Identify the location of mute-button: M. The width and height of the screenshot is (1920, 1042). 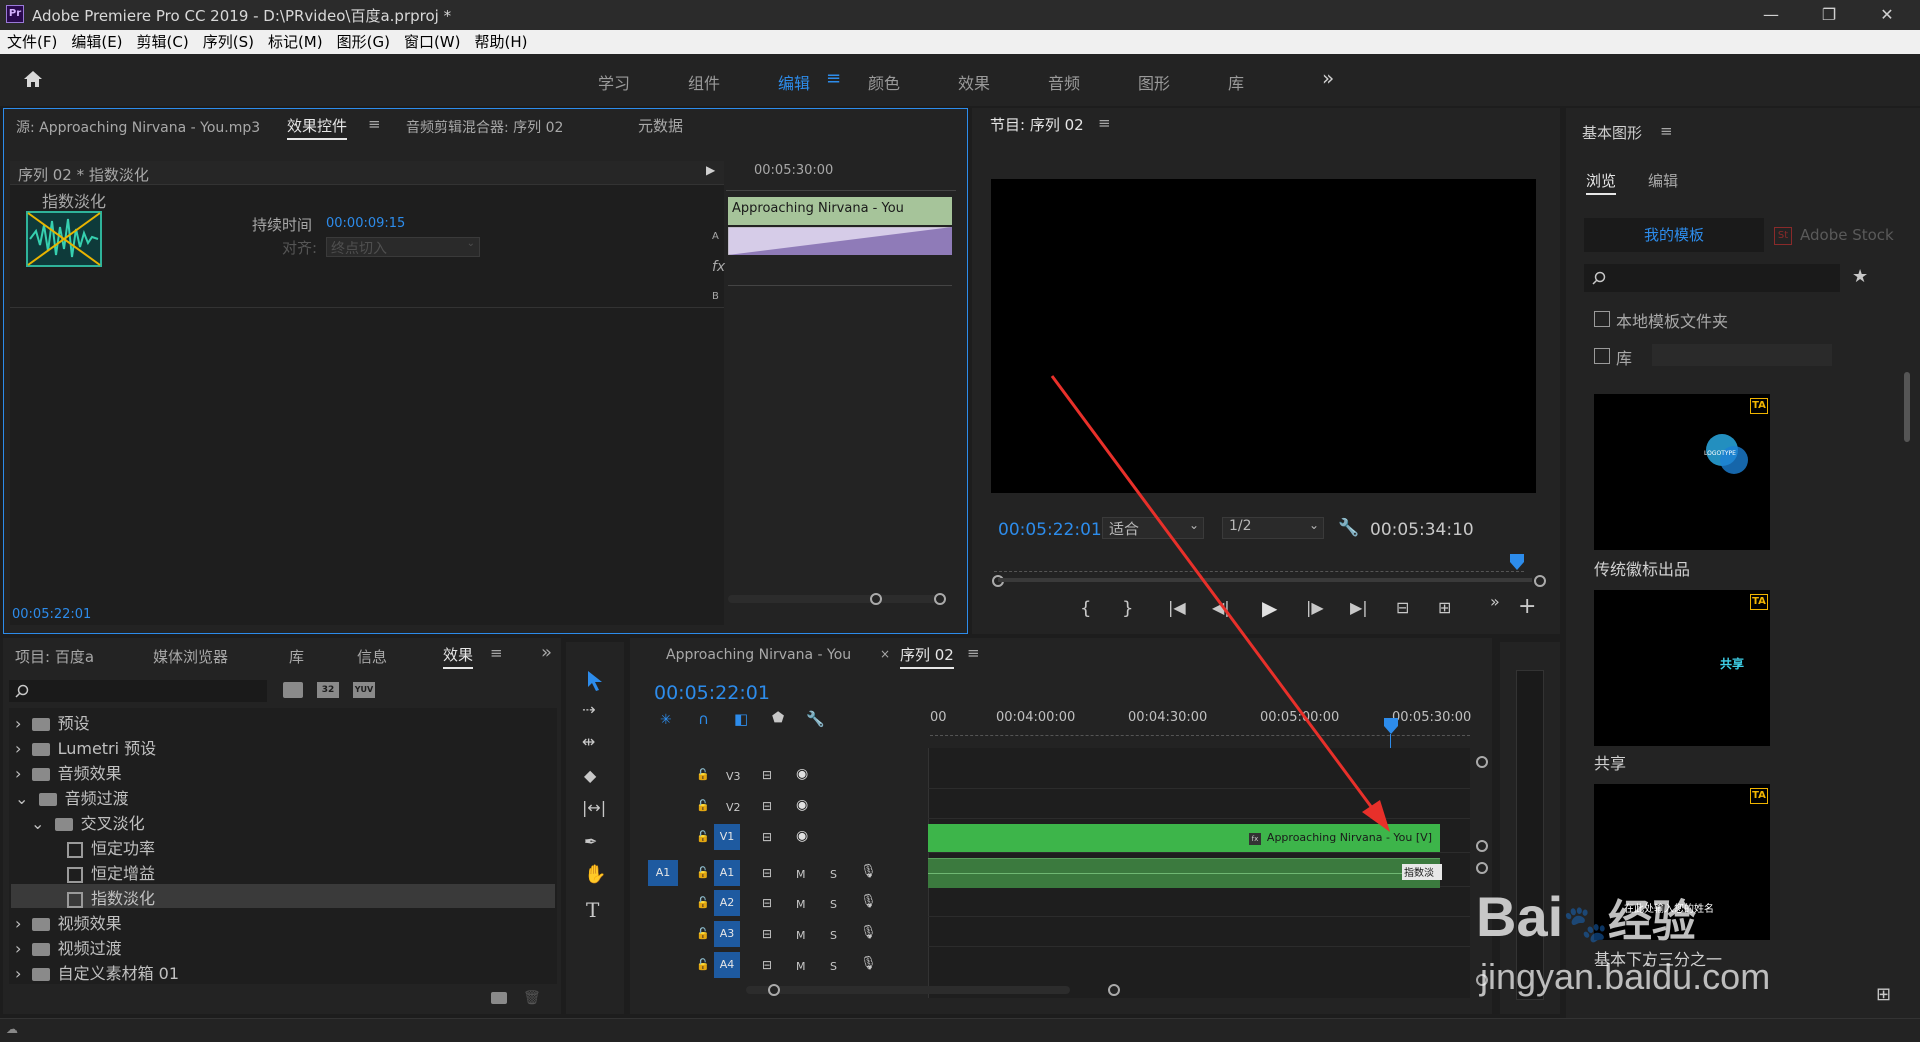
(801, 966).